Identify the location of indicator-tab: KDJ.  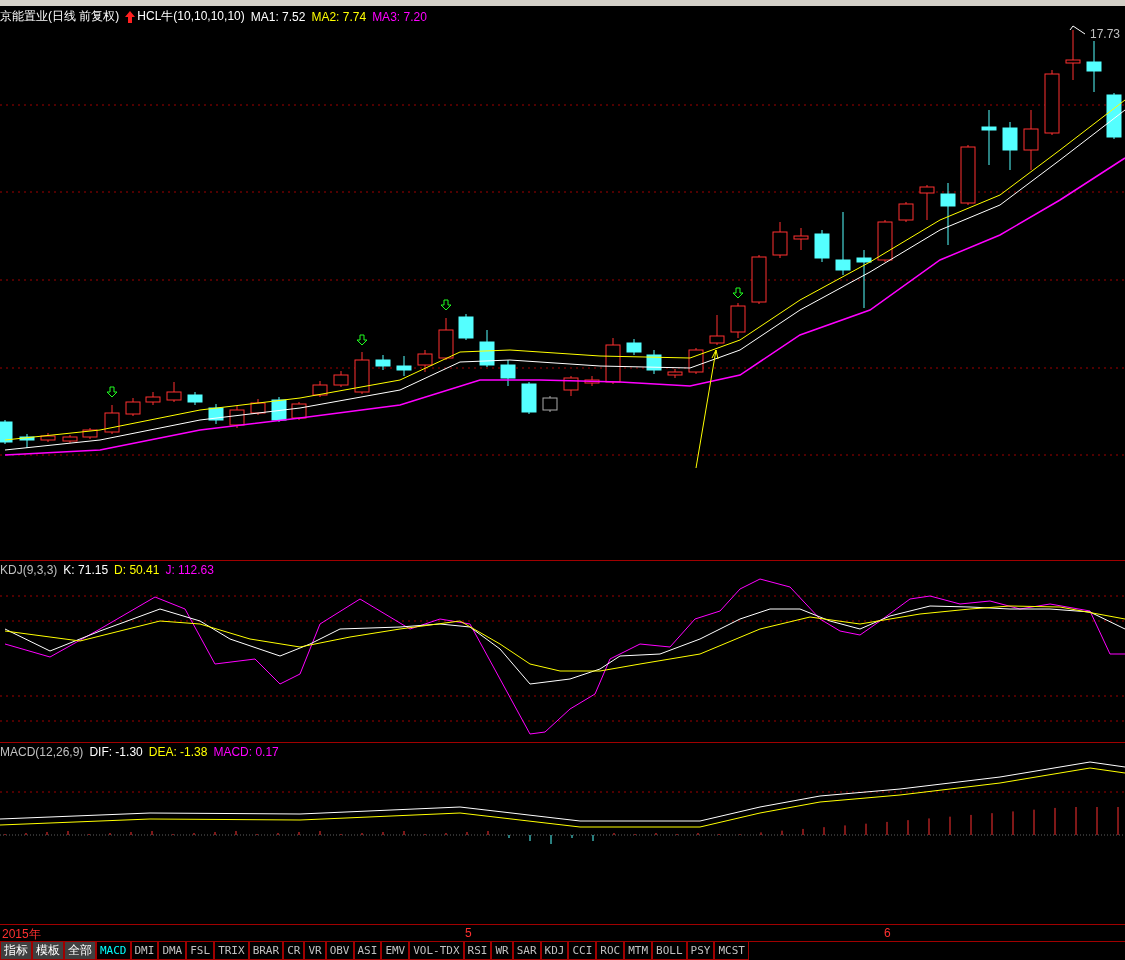
(554, 951).